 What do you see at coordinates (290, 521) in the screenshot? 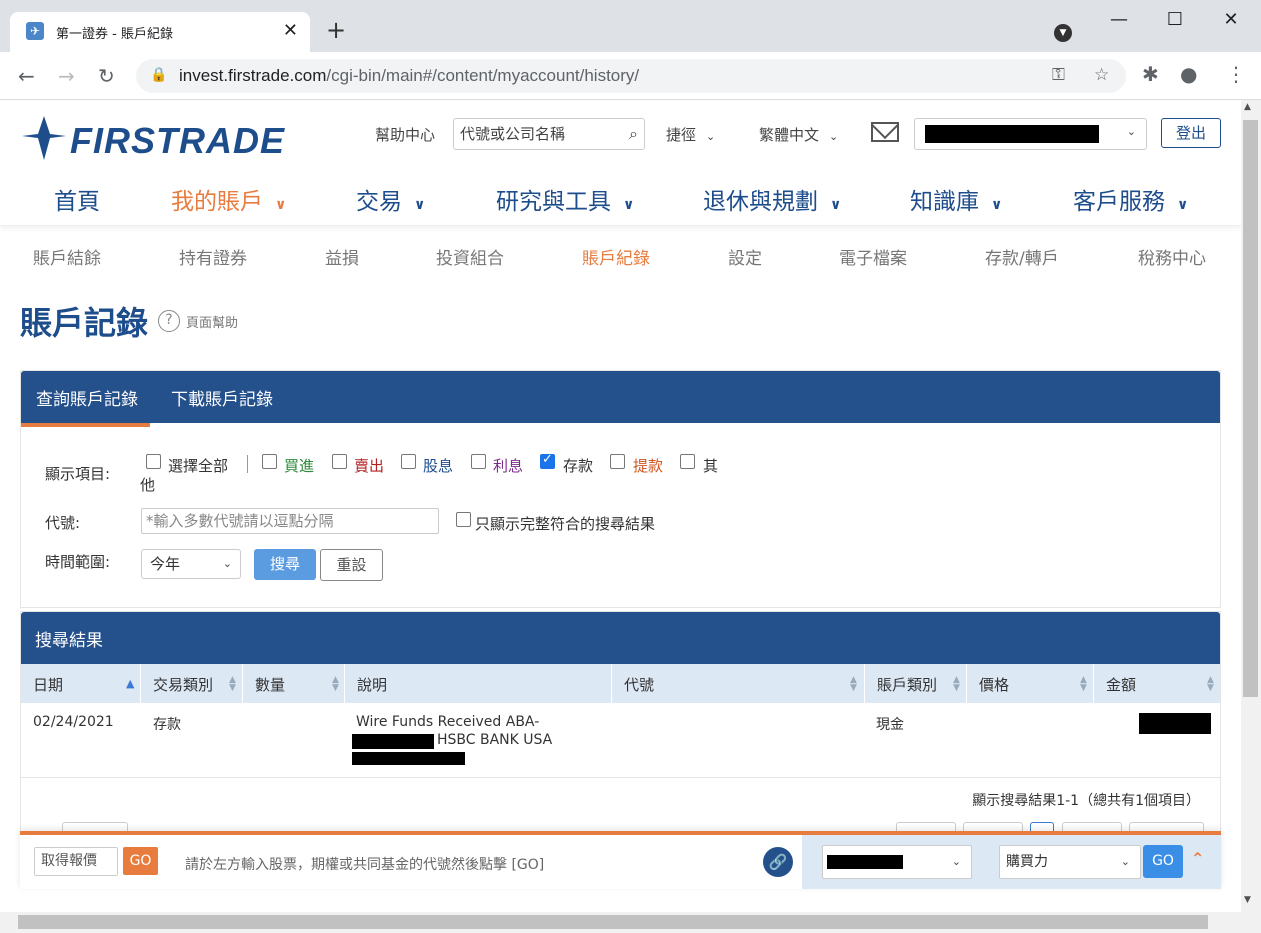
I see `symbol-filter-input` at bounding box center [290, 521].